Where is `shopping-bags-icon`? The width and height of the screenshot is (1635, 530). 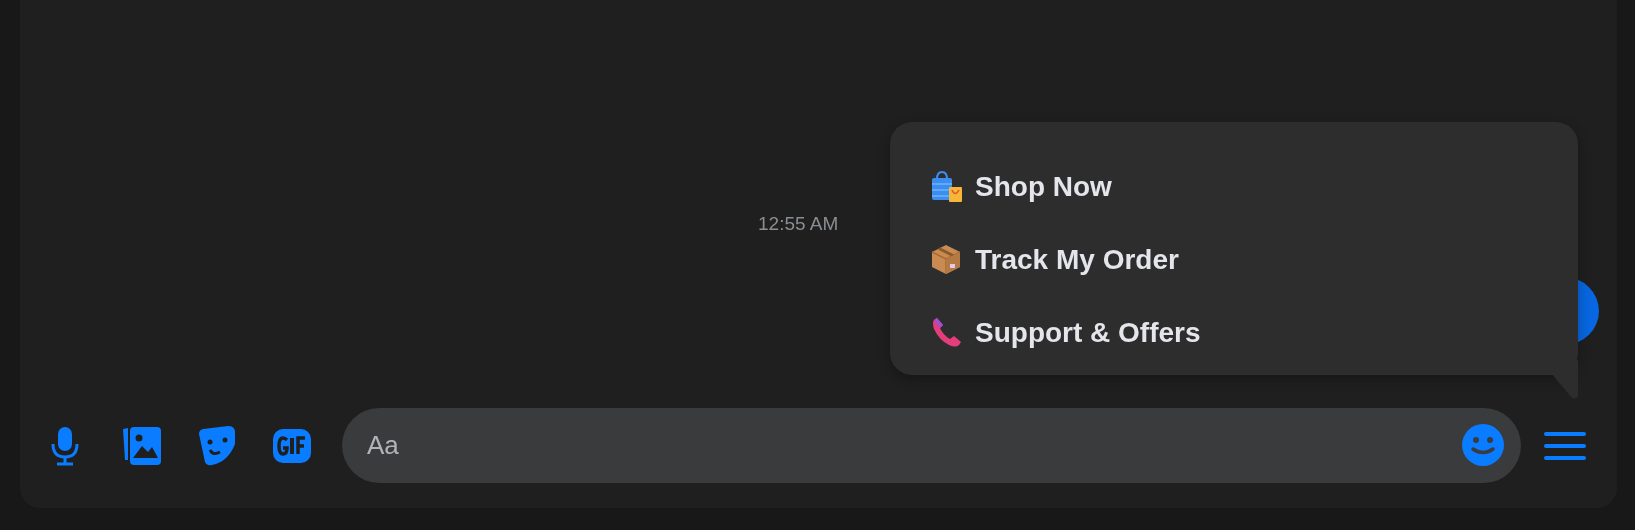
shopping-bags-icon is located at coordinates (946, 186).